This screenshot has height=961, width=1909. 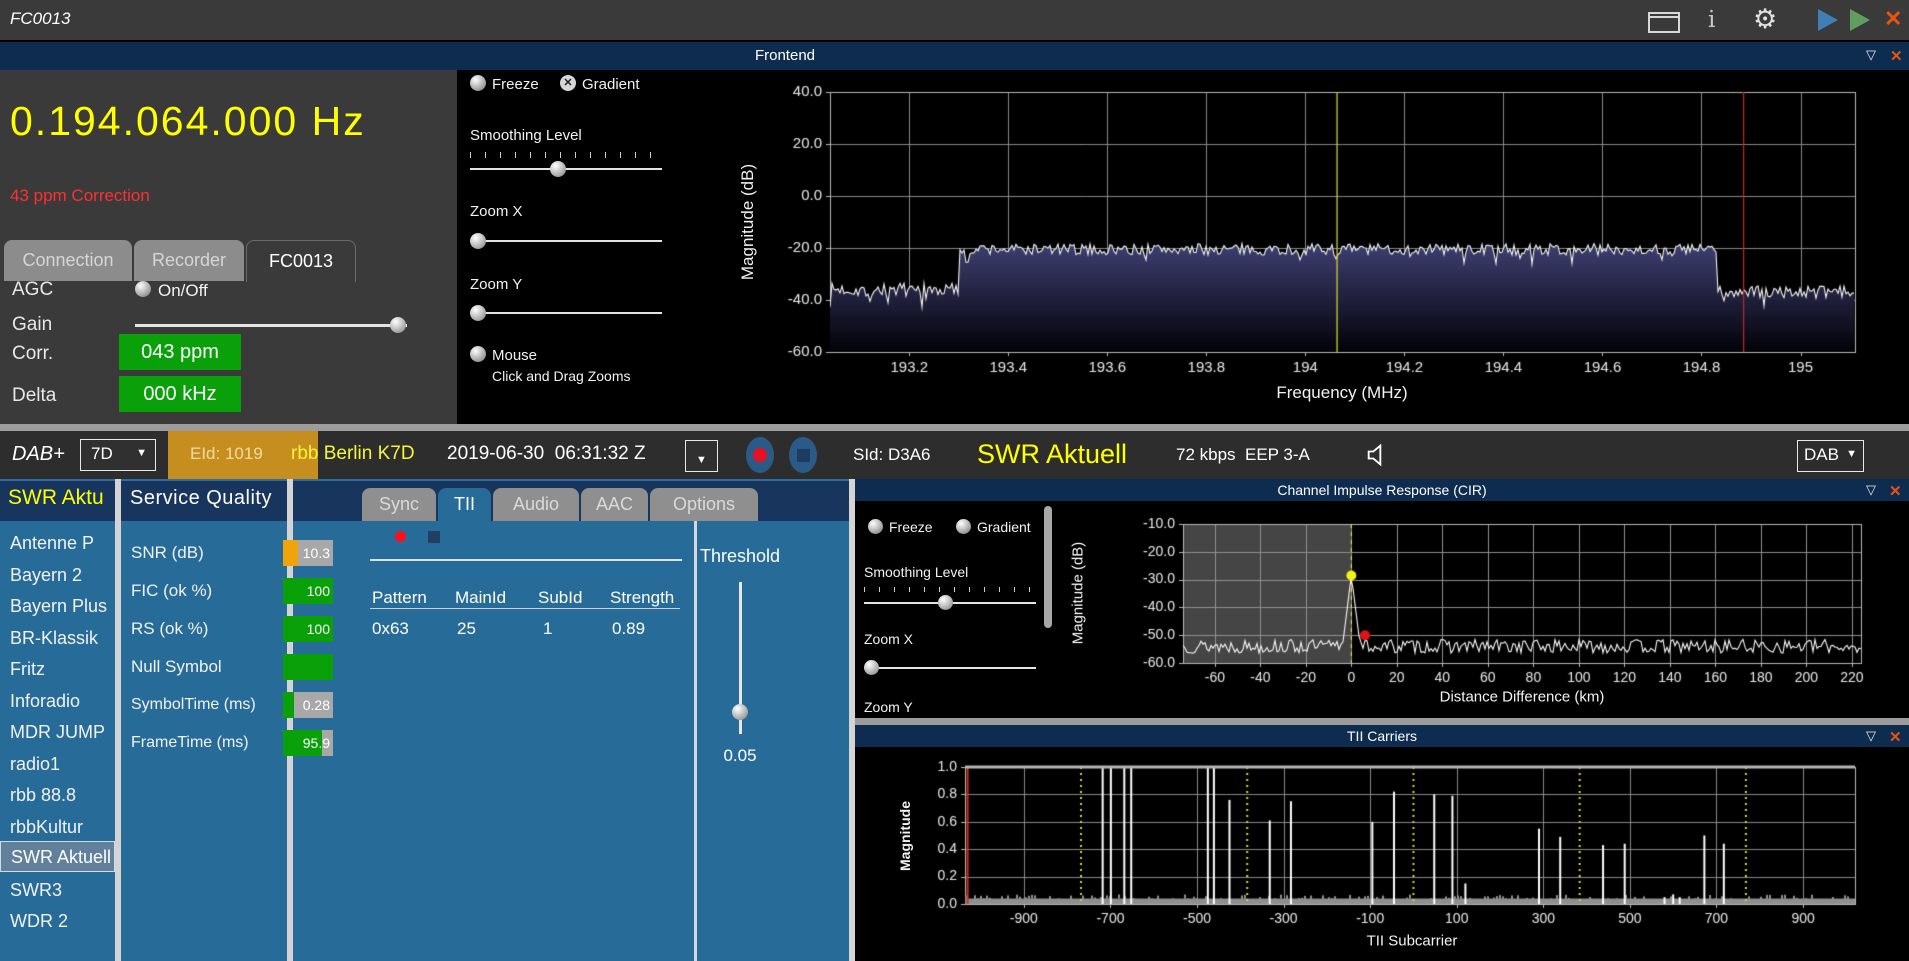 What do you see at coordinates (701, 456) in the screenshot?
I see `recorder-dropdown-button: ▼` at bounding box center [701, 456].